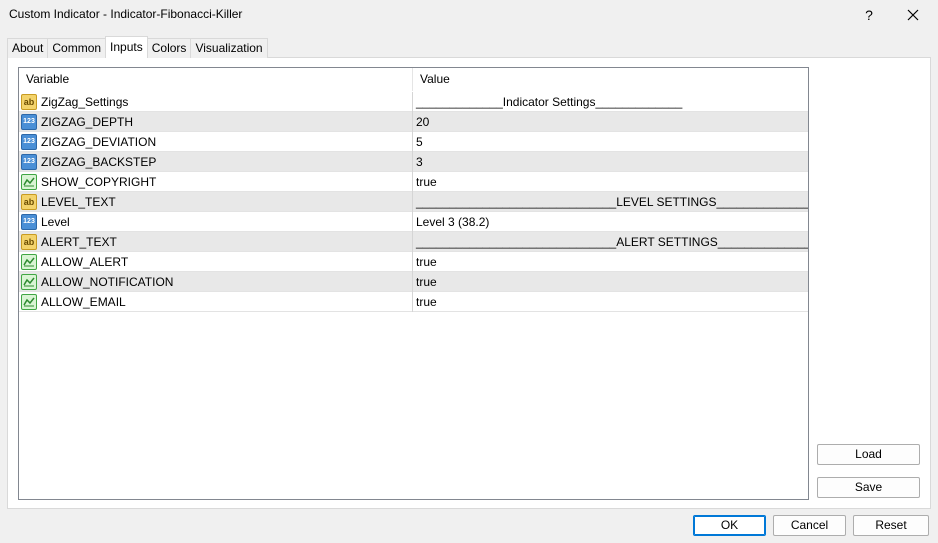  What do you see at coordinates (216, 102) in the screenshot?
I see `variable-cell: ab ZigZag_Settings` at bounding box center [216, 102].